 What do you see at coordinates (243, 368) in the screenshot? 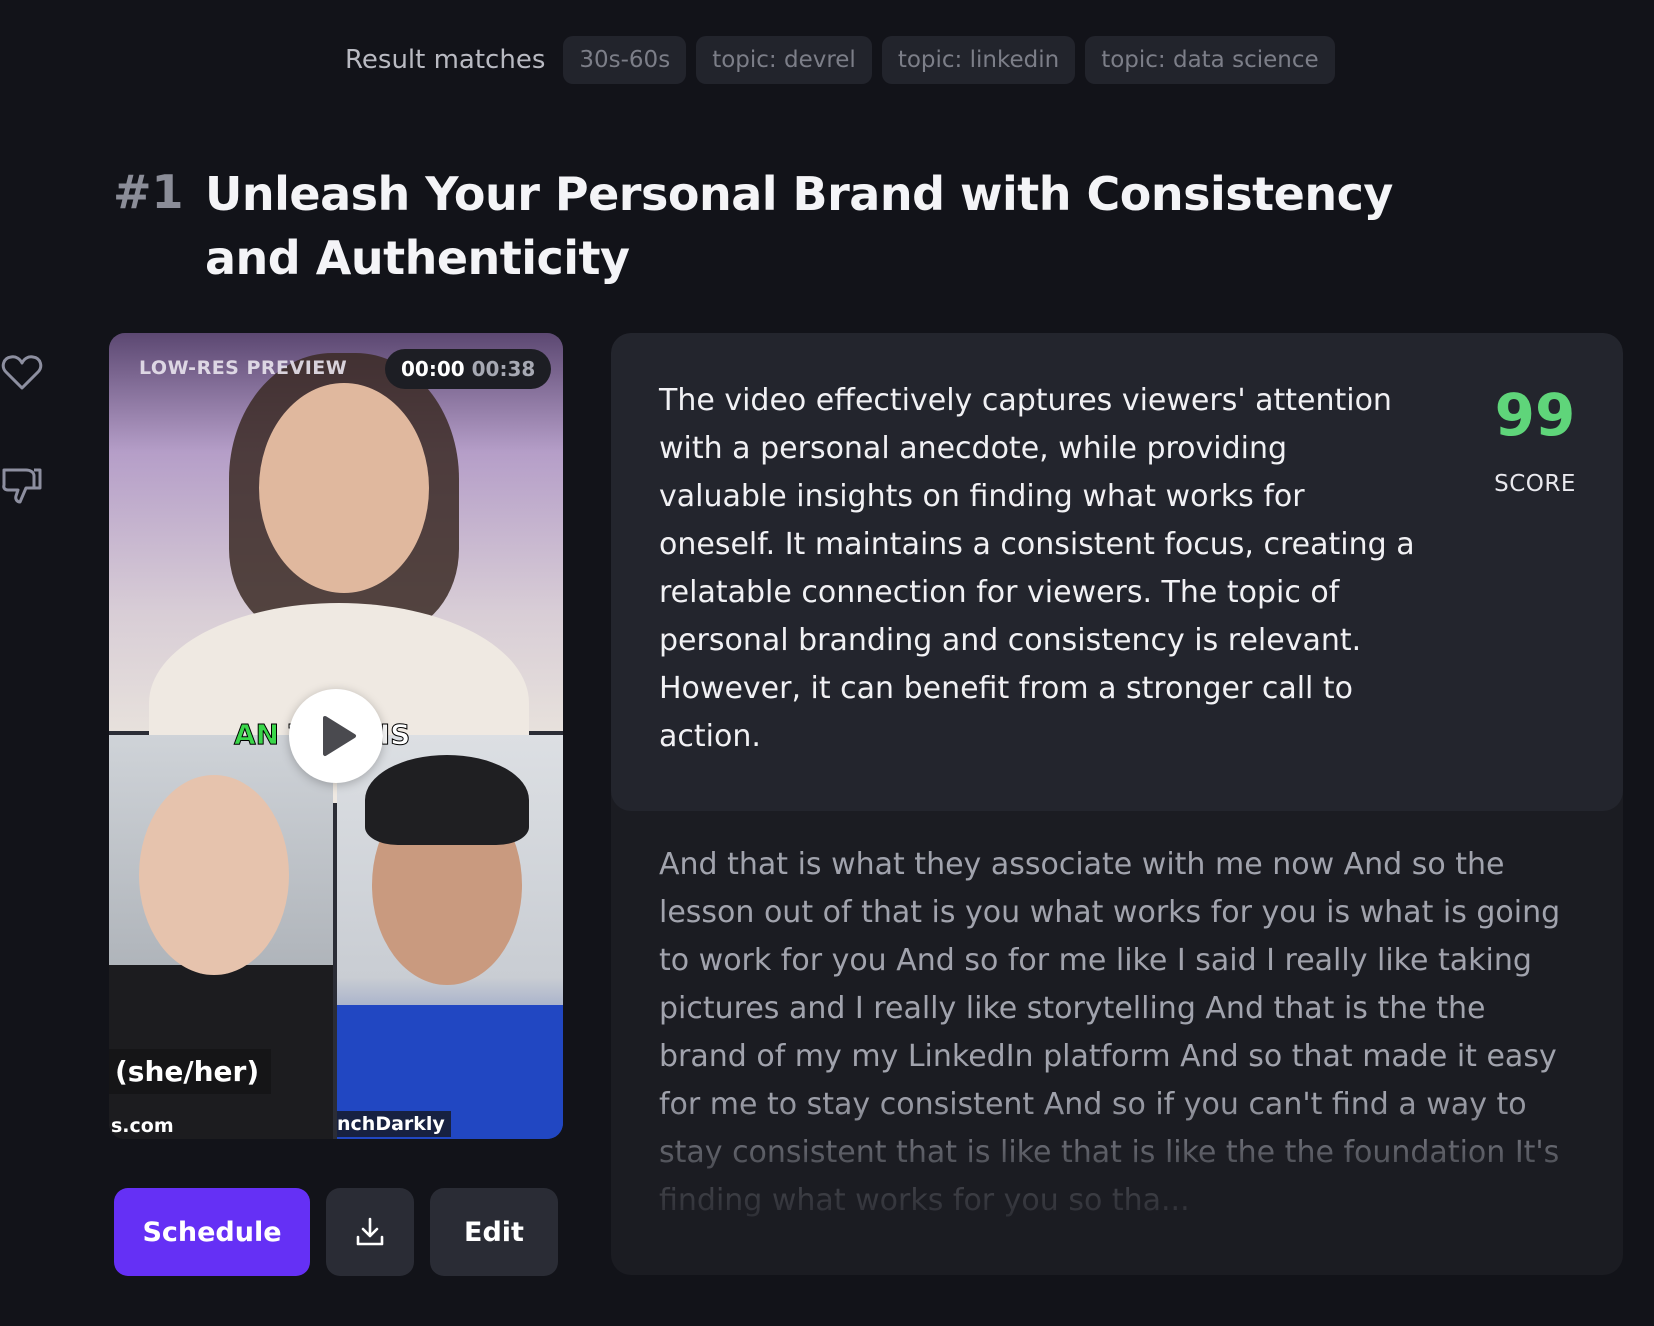
I see `low-res-preview-label: LOW-RES PREVIEW` at bounding box center [243, 368].